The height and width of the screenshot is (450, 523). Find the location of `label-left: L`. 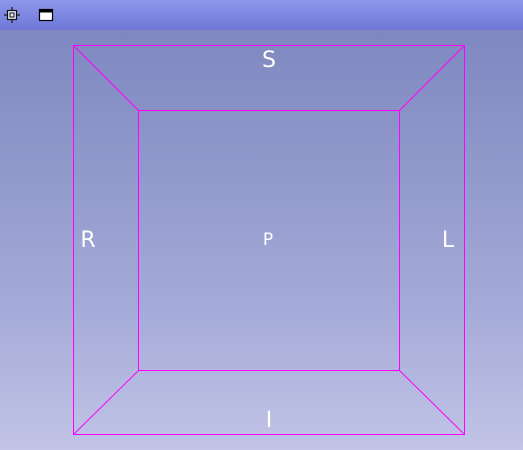

label-left: L is located at coordinates (448, 240).